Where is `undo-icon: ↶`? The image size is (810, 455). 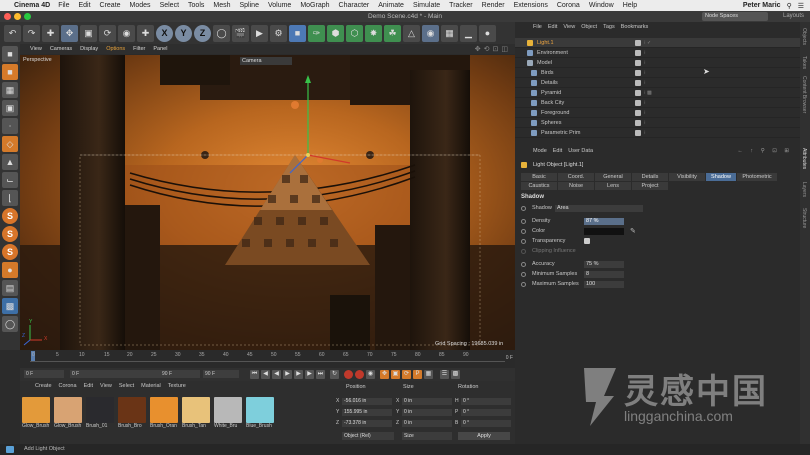
undo-icon: ↶ is located at coordinates (12, 33).